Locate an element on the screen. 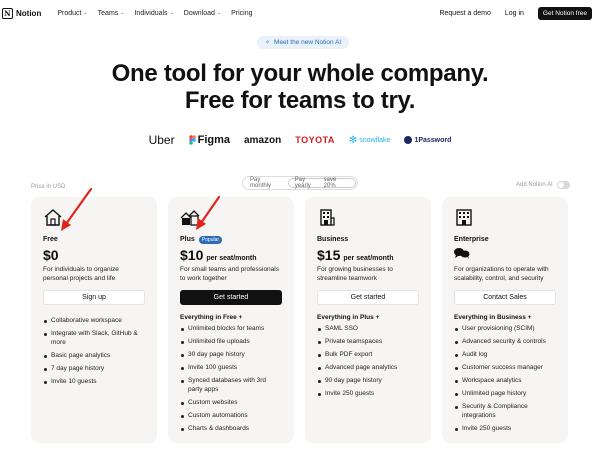 Image resolution: width=600 pixels, height=451 pixels. hero-title-line2: Free for teams to try. is located at coordinates (300, 100).